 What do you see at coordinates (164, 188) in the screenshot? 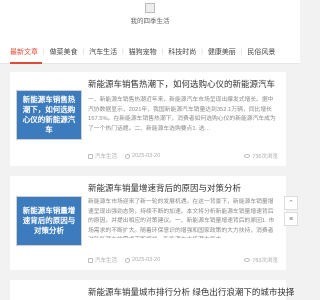
I see `article-title: 新能源车销量增速背后的原因与对策分析` at bounding box center [164, 188].